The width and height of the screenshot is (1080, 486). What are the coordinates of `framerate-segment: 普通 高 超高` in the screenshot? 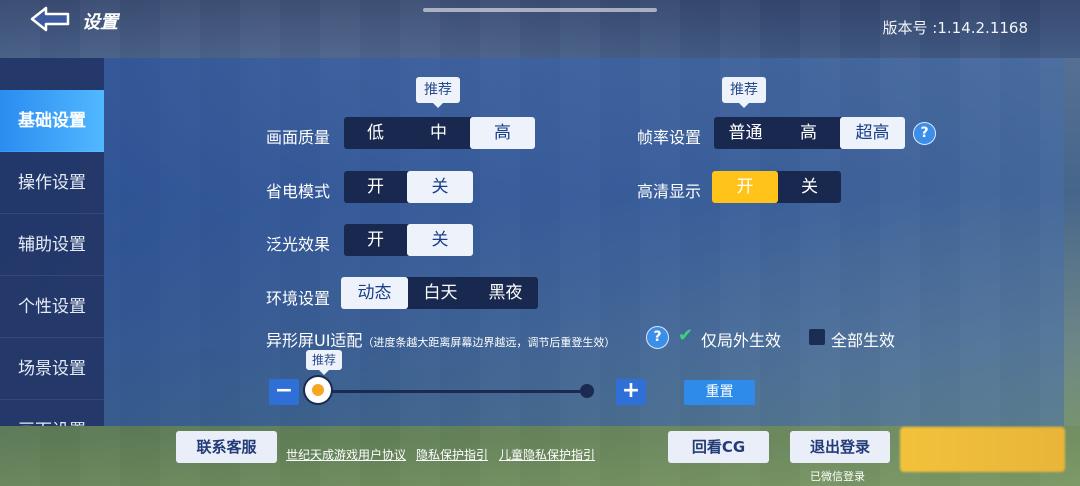 It's located at (809, 133).